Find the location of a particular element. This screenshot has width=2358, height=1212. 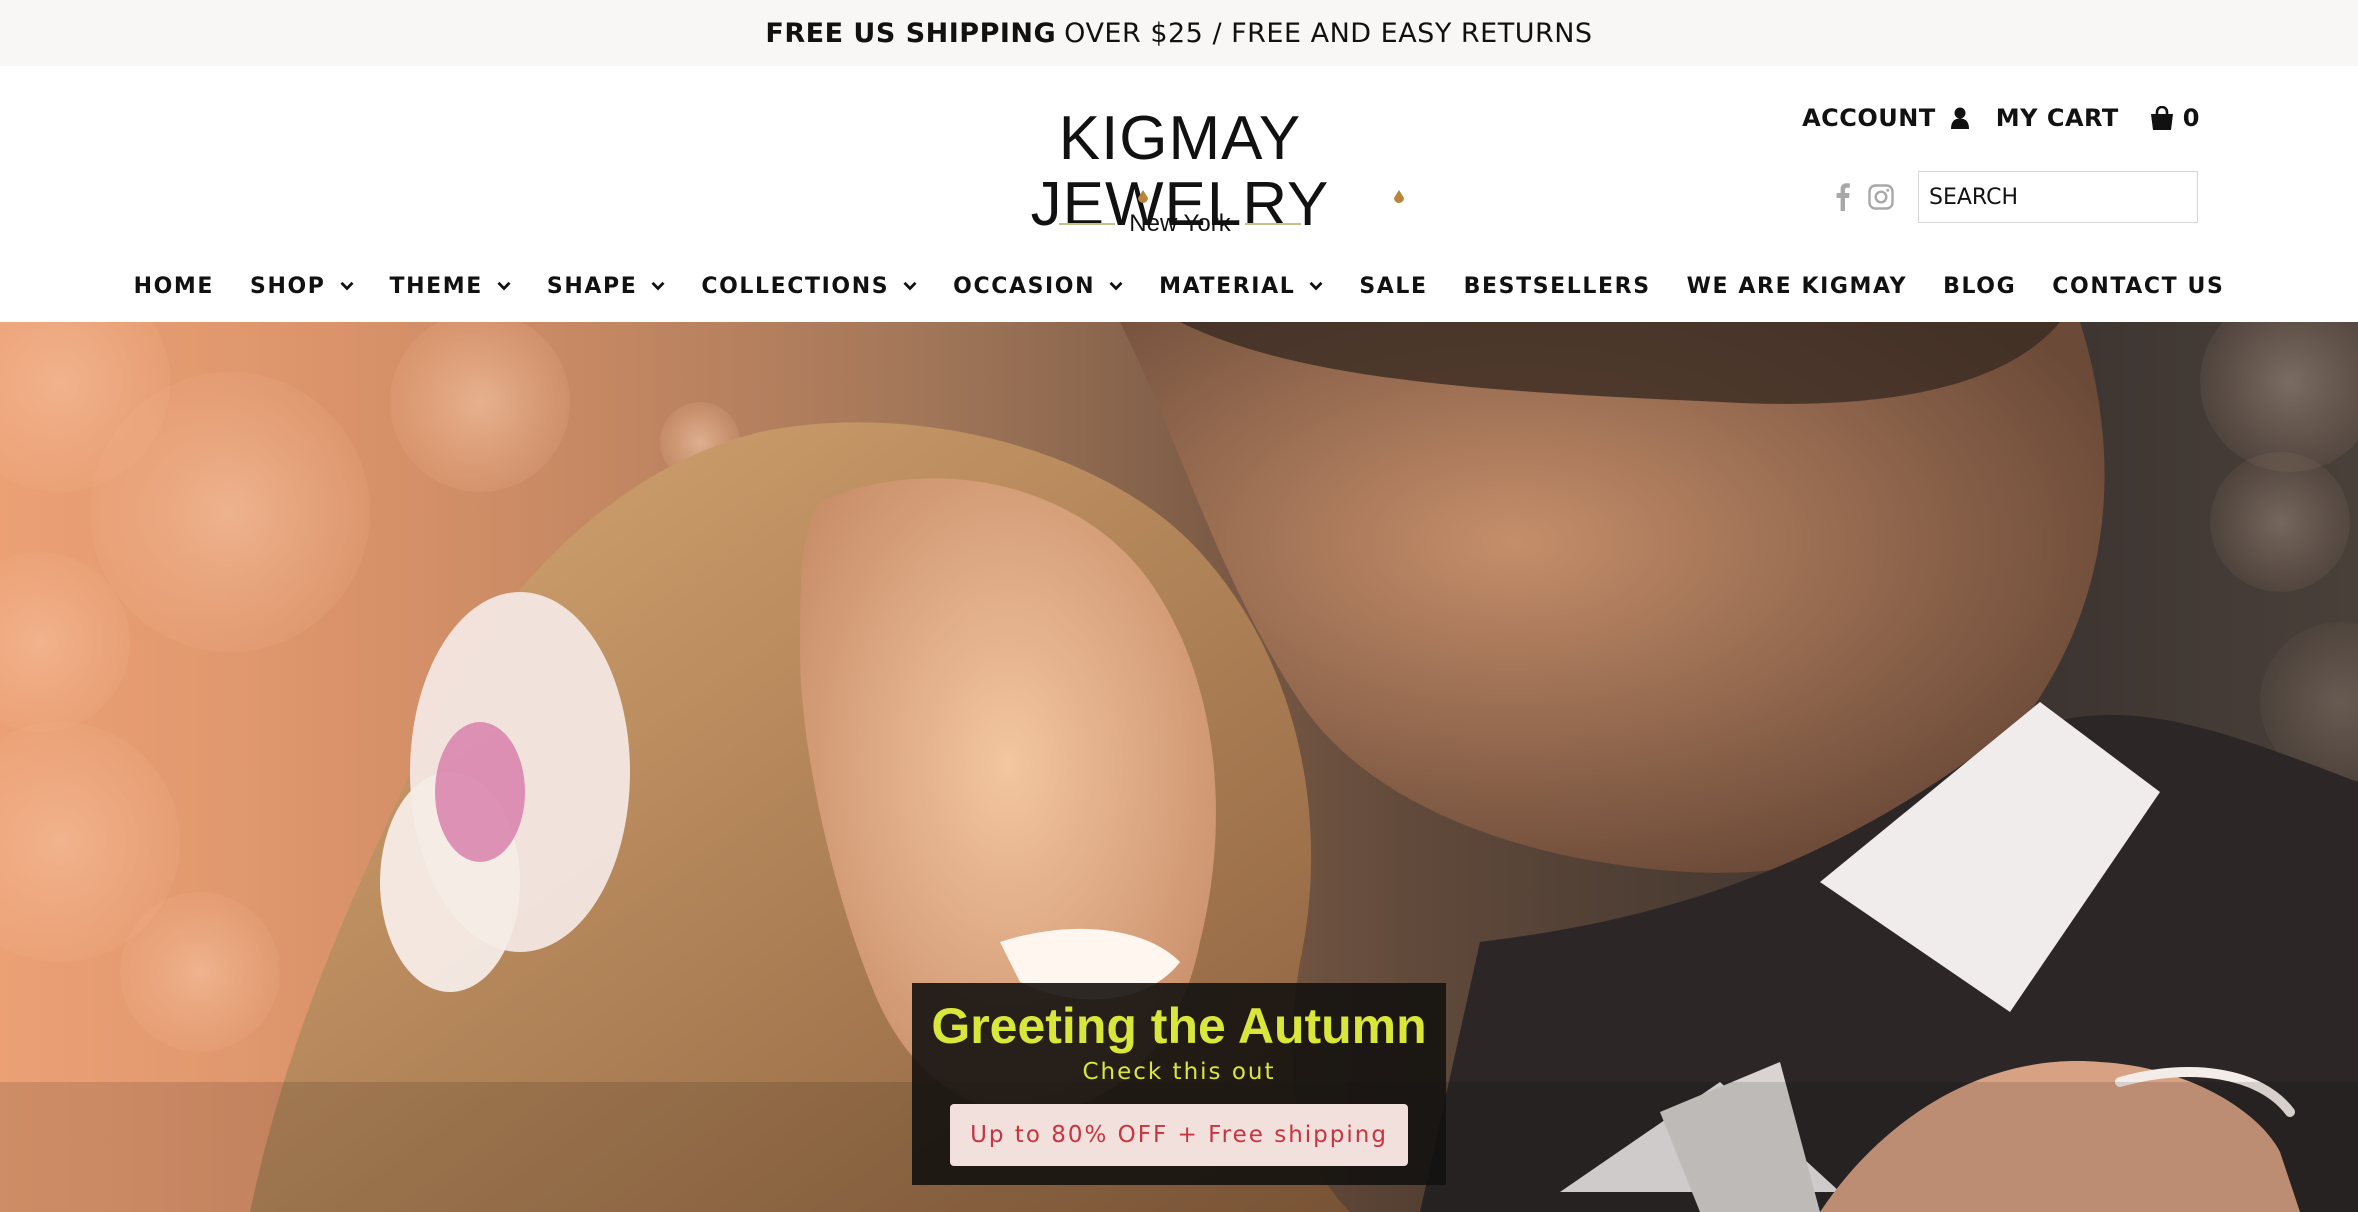

nav-item-occasion: OCCASION is located at coordinates (1038, 286).